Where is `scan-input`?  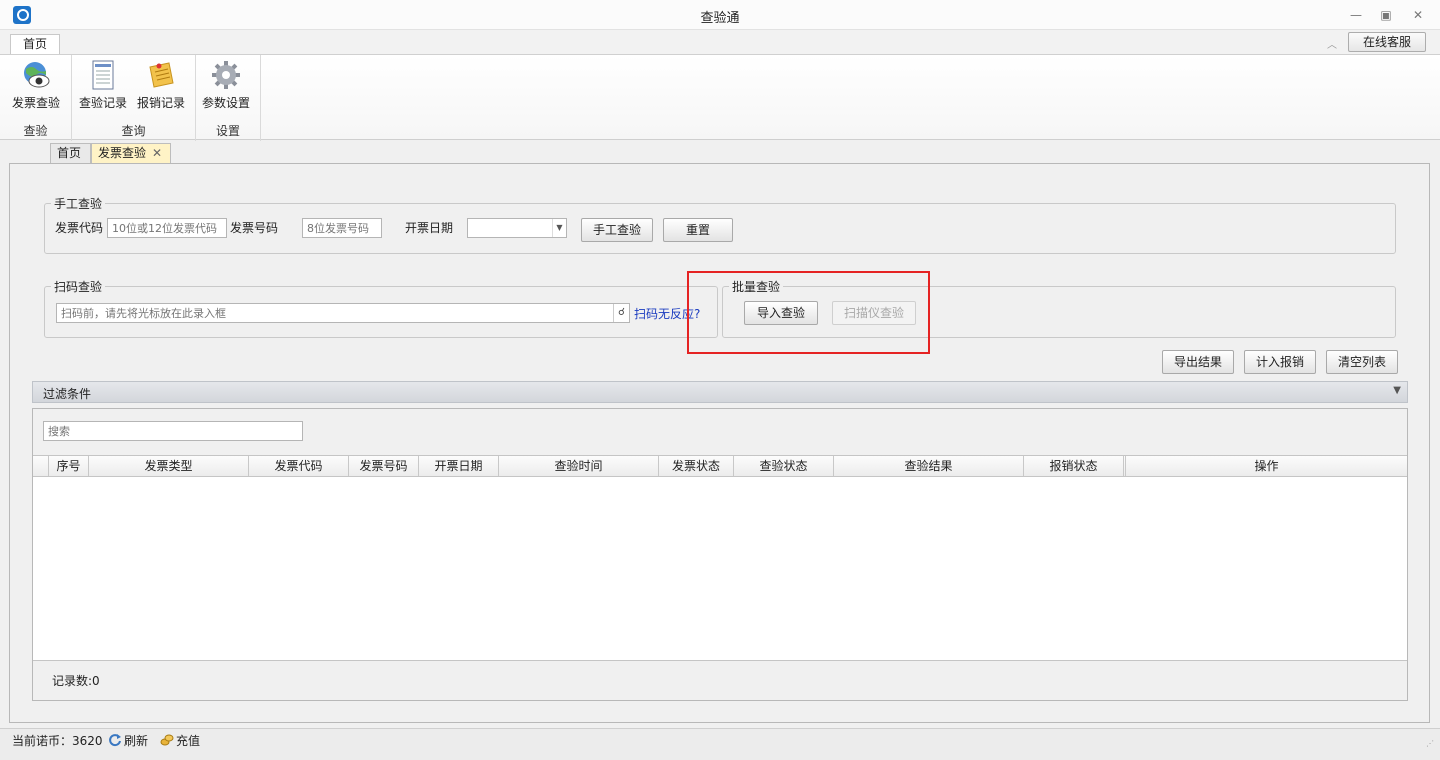 scan-input is located at coordinates (343, 313).